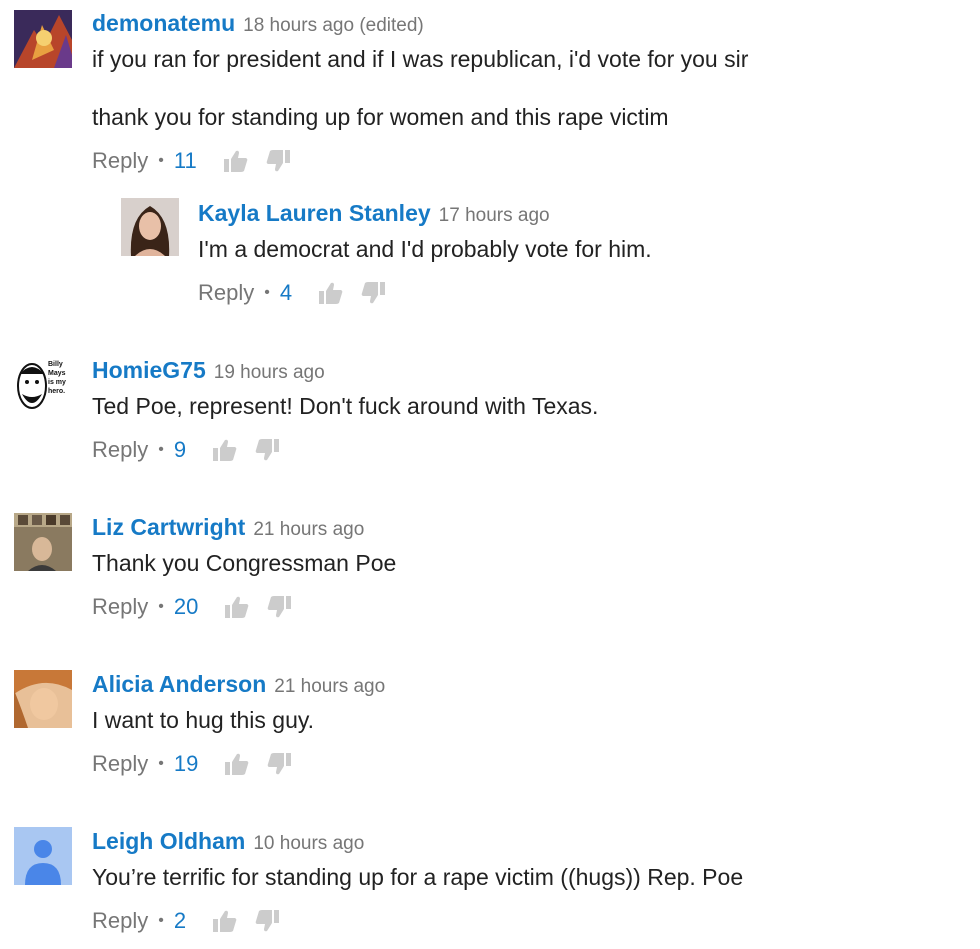 Image resolution: width=980 pixels, height=949 pixels. I want to click on timestamp: 10 hours ago, so click(308, 843).